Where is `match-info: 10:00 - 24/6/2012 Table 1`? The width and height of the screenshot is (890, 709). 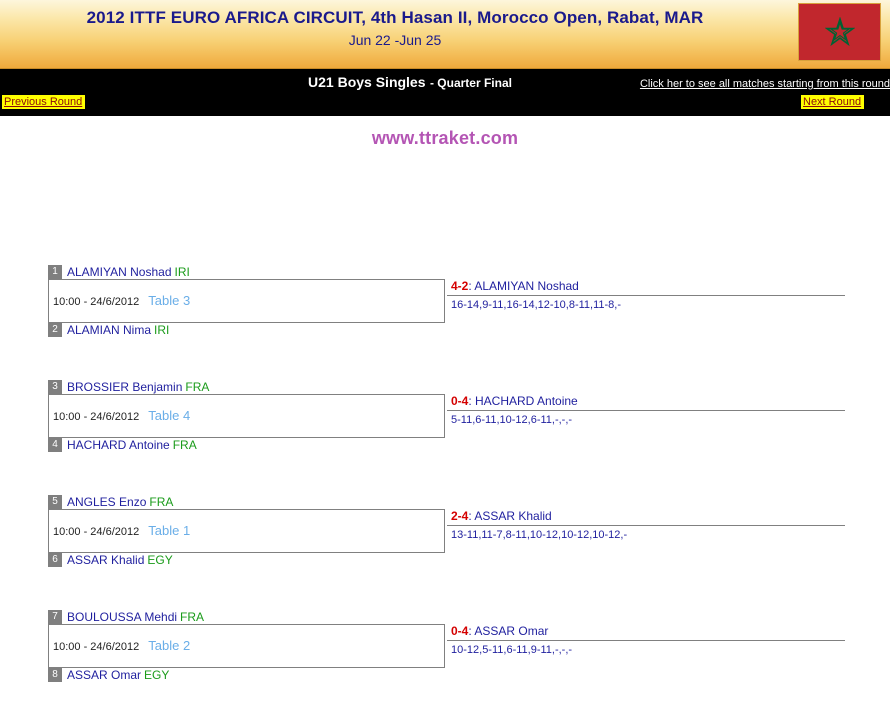
match-info: 10:00 - 24/6/2012 Table 1 is located at coordinates (121, 531).